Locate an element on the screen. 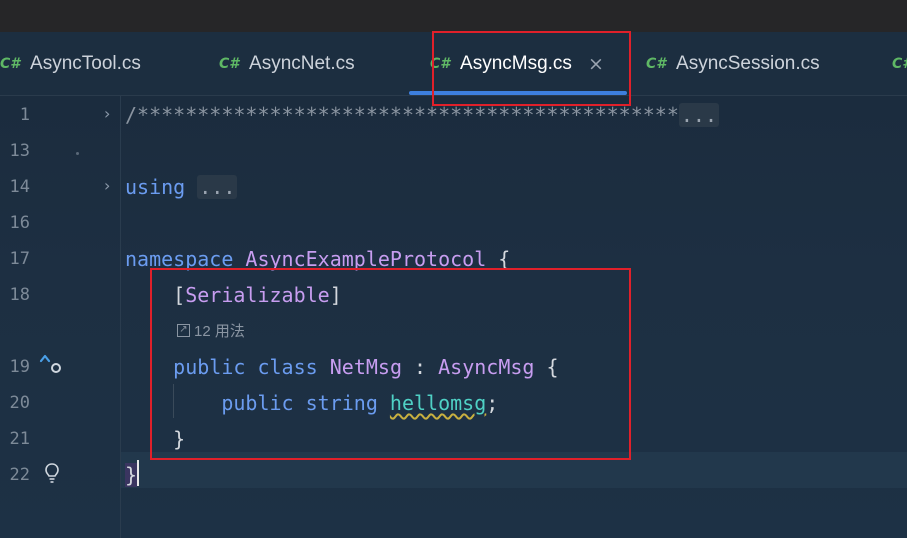 The image size is (907, 538). code-line-18: [Serializable] is located at coordinates (233, 295).